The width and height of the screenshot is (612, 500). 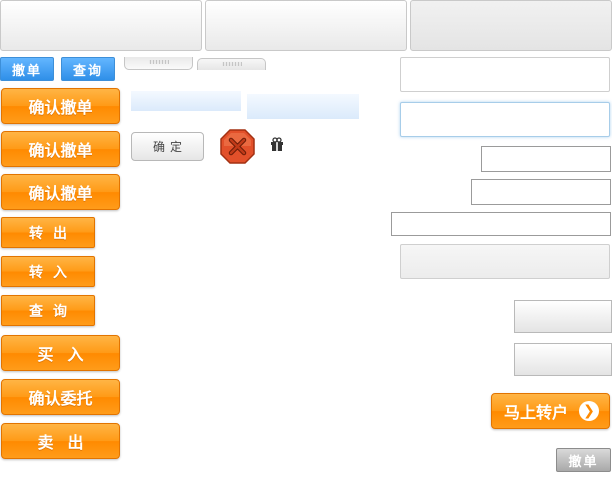 I want to click on confirm-cancel-button-1: 确认撤单, so click(x=60, y=106).